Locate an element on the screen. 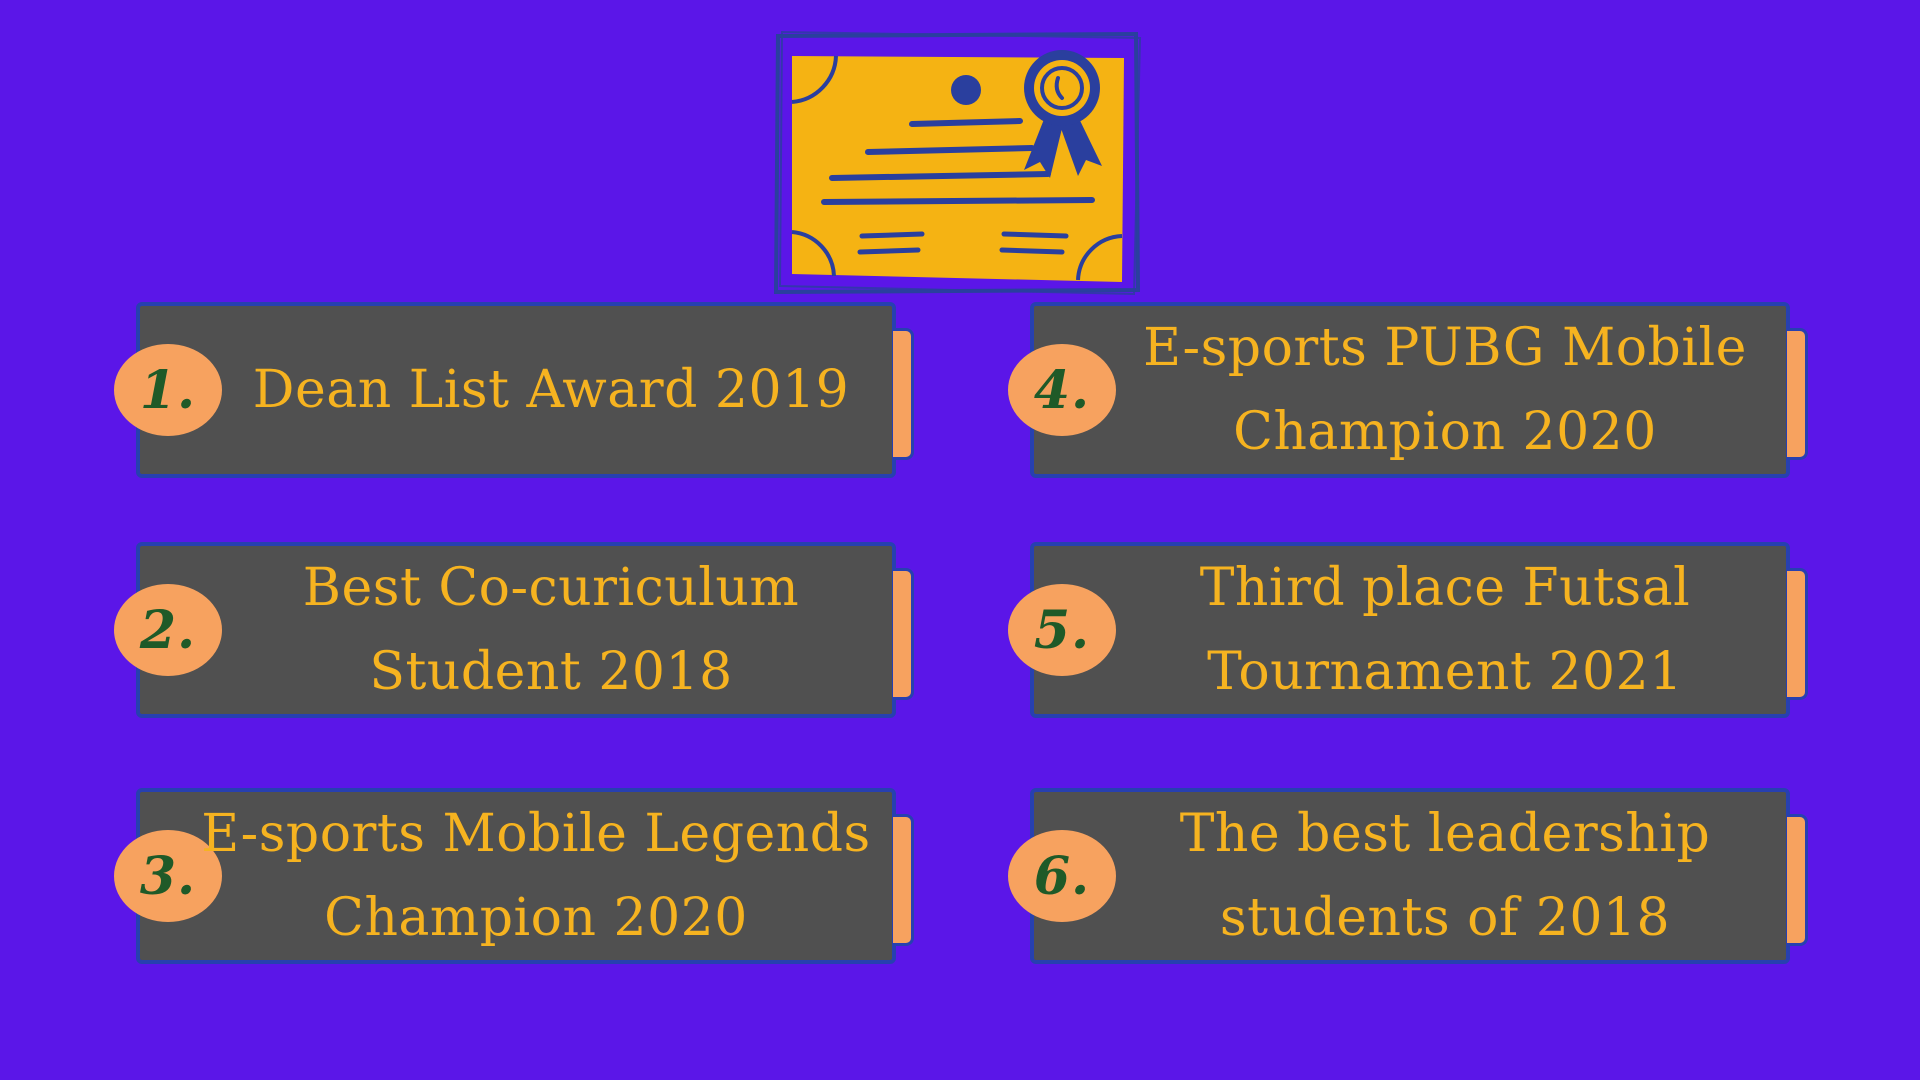 This screenshot has width=1920, height=1080. award-card: 1. Dean List Award 2019 is located at coordinates (514, 390).